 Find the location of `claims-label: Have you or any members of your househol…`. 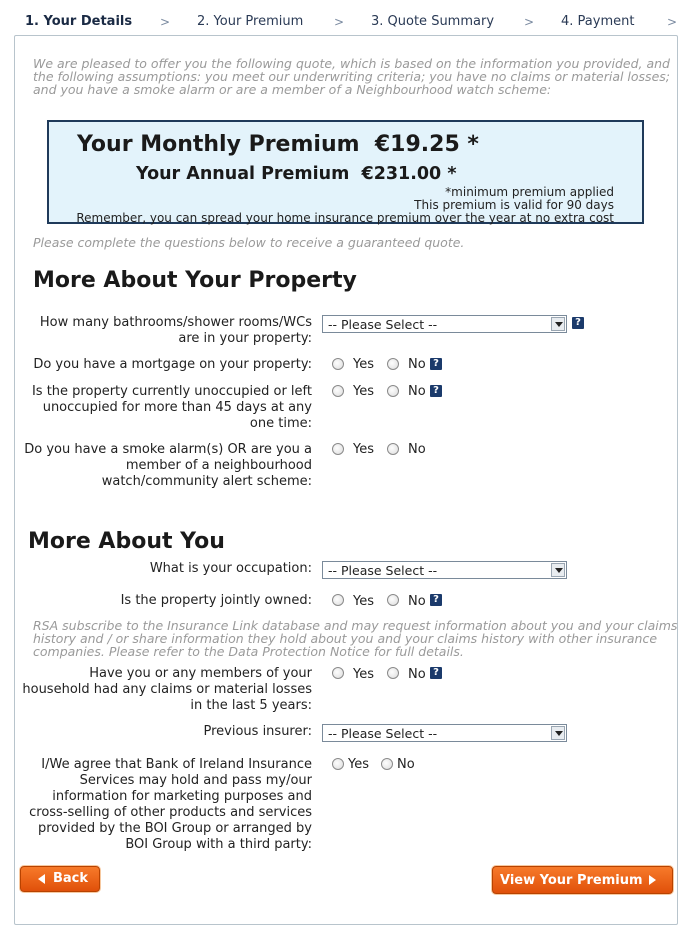

claims-label: Have you or any members of your househol… is located at coordinates (167, 689).